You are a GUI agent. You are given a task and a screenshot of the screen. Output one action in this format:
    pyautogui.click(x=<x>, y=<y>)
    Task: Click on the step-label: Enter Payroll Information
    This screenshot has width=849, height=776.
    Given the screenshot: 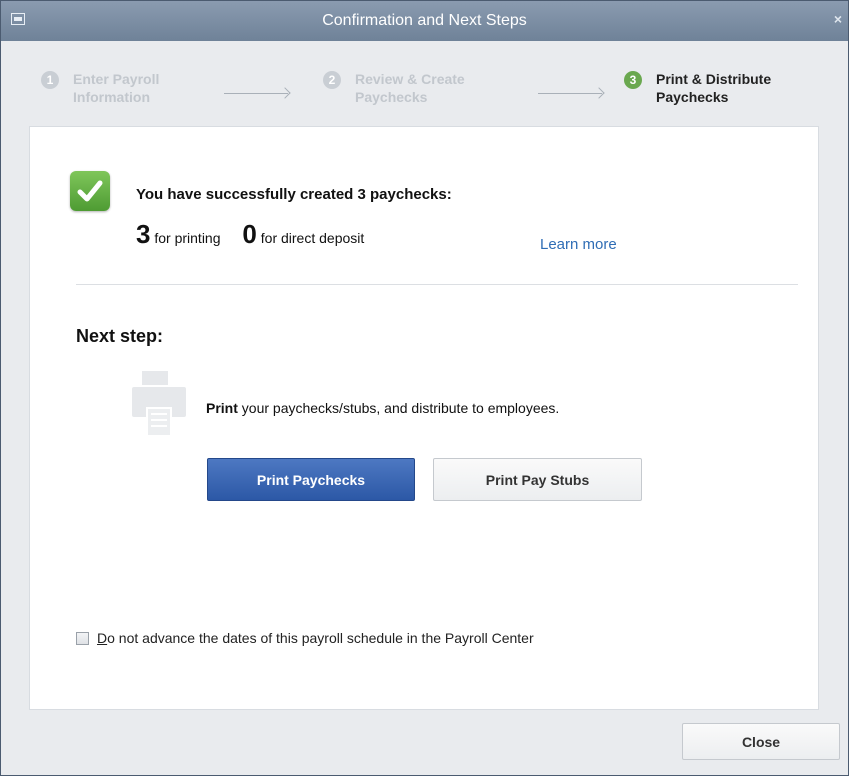 What is the action you would take?
    pyautogui.click(x=116, y=88)
    